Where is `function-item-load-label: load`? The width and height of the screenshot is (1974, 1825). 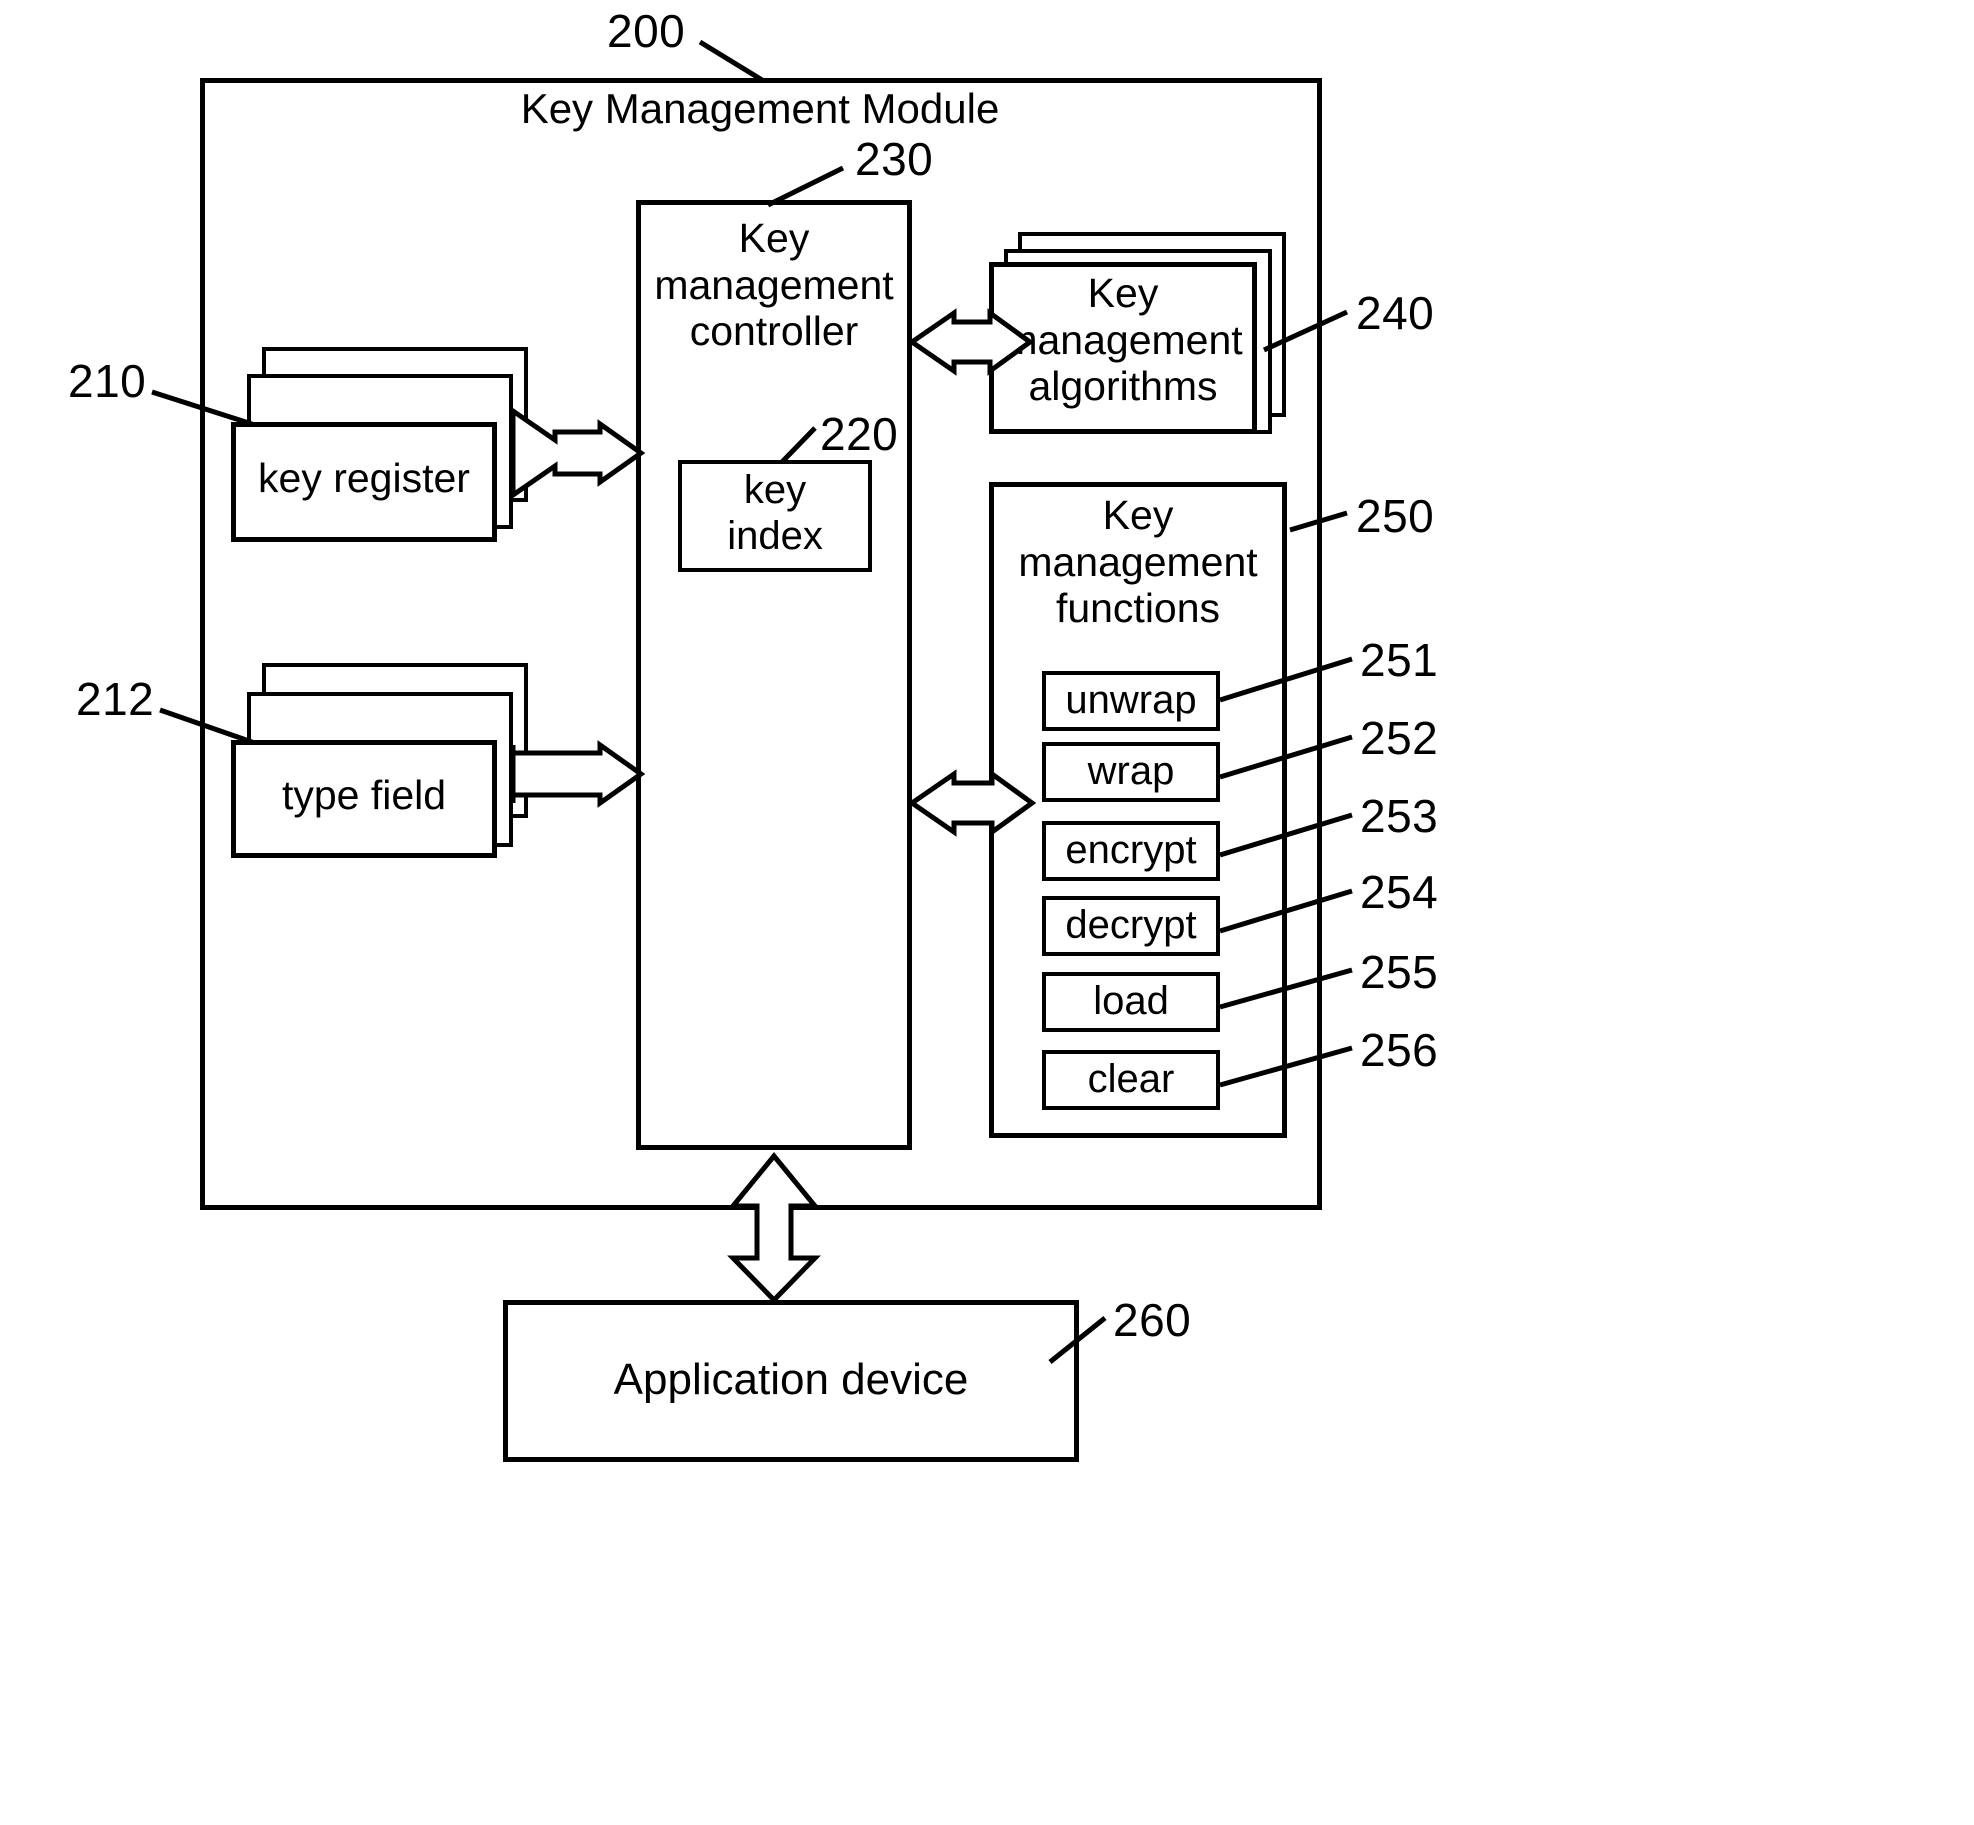
function-item-load-label: load is located at coordinates (1131, 1001).